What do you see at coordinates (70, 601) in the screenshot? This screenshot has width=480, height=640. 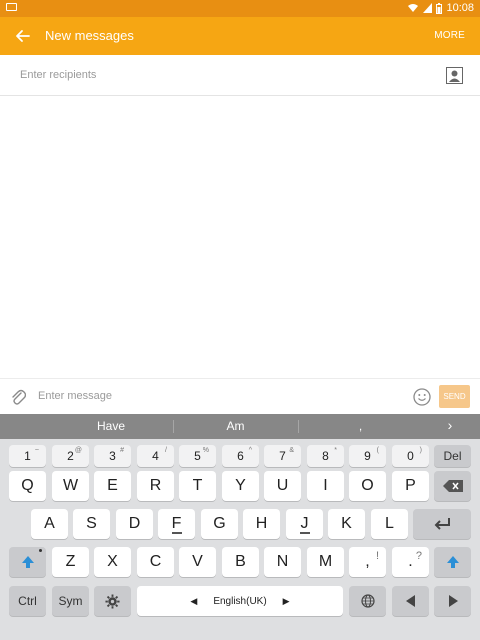 I see `sym-key: Sym` at bounding box center [70, 601].